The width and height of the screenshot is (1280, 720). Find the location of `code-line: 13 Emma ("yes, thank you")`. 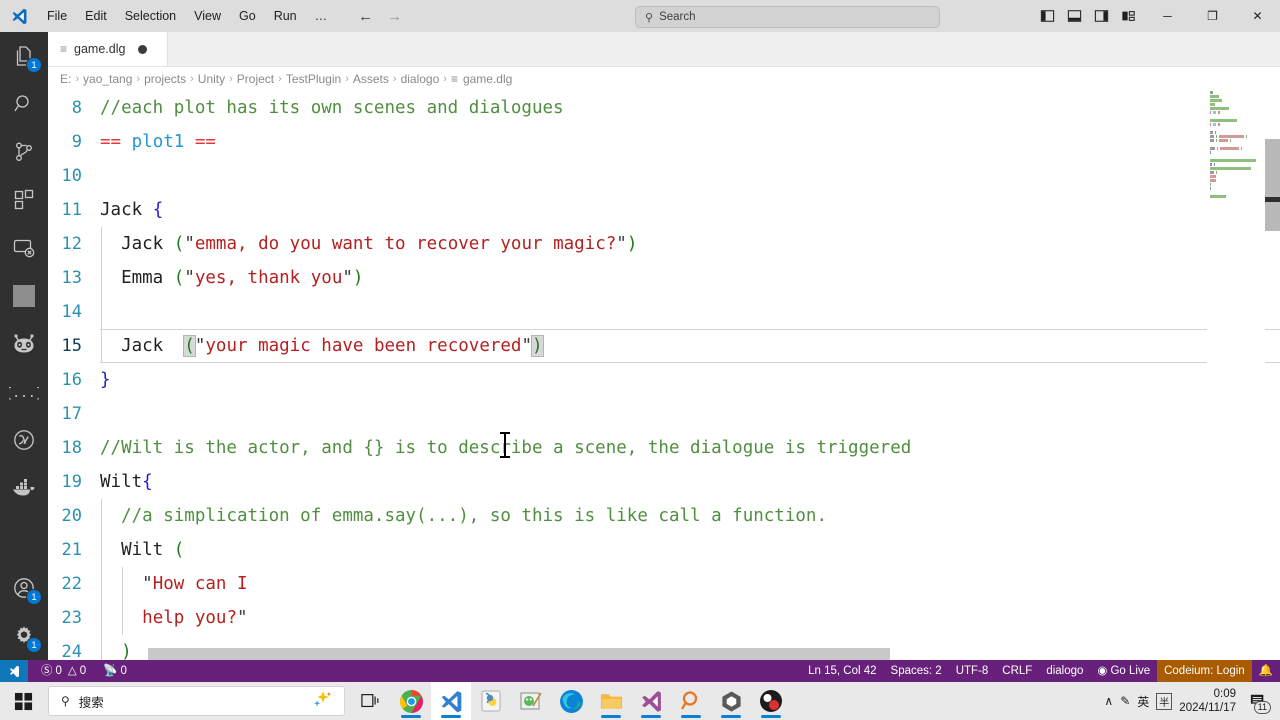

code-line: 13 Emma ("yes, thank you") is located at coordinates (664, 278).